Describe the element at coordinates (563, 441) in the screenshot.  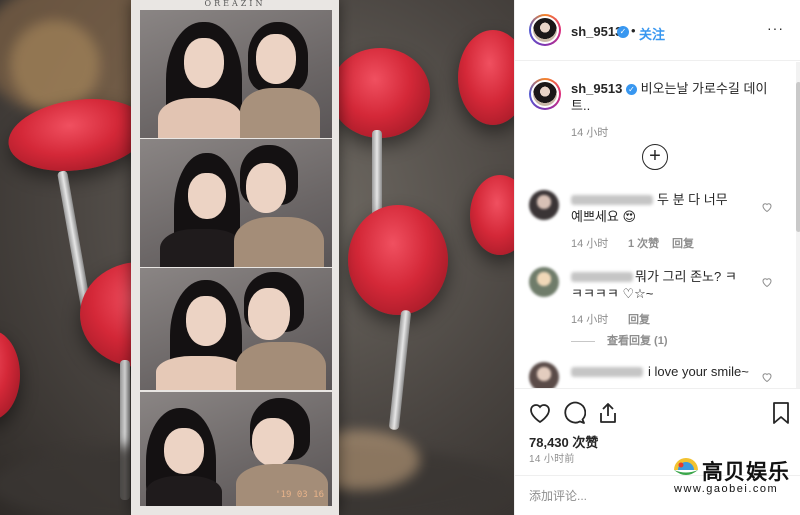
I see `likes-count: 78,430 次赞` at that location.